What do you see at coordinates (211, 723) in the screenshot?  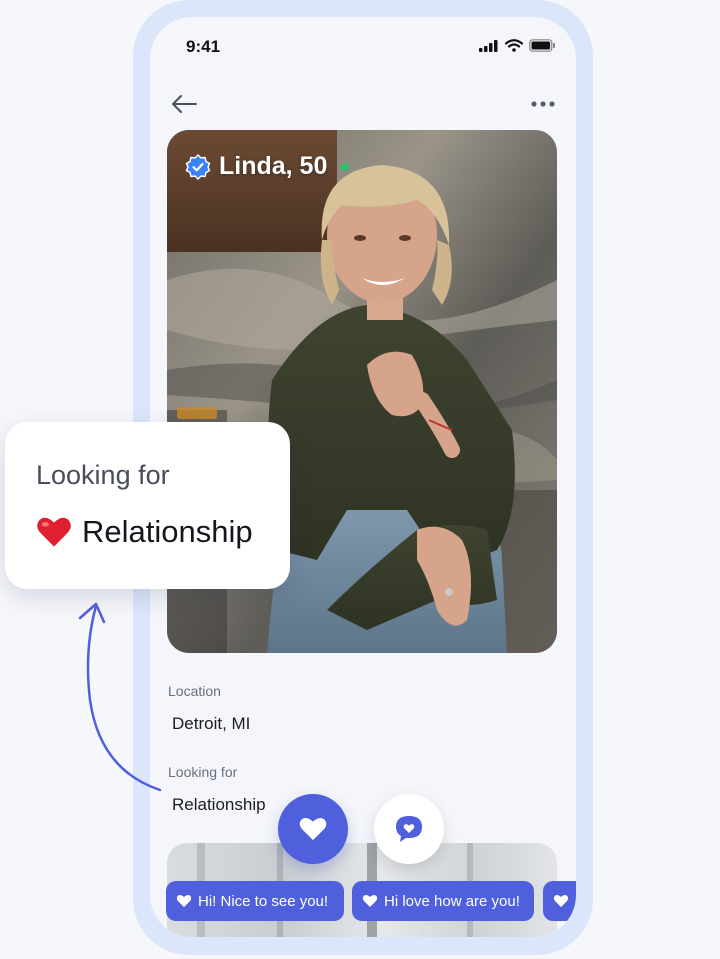 I see `location-value: Detroit, MI` at bounding box center [211, 723].